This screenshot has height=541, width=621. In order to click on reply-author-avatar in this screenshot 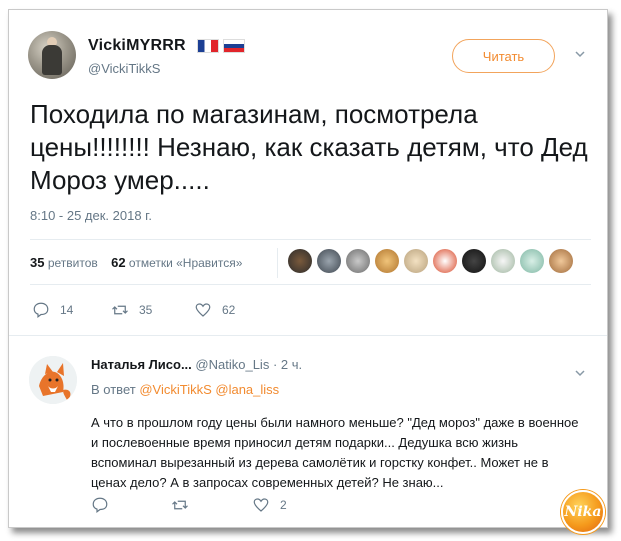, I will do `click(53, 380)`.